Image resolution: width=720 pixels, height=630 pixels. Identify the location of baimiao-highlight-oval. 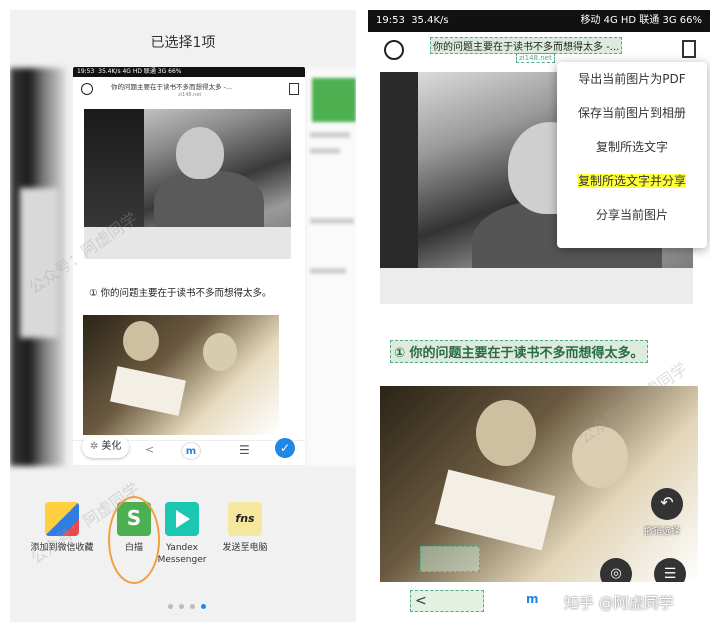
(134, 540).